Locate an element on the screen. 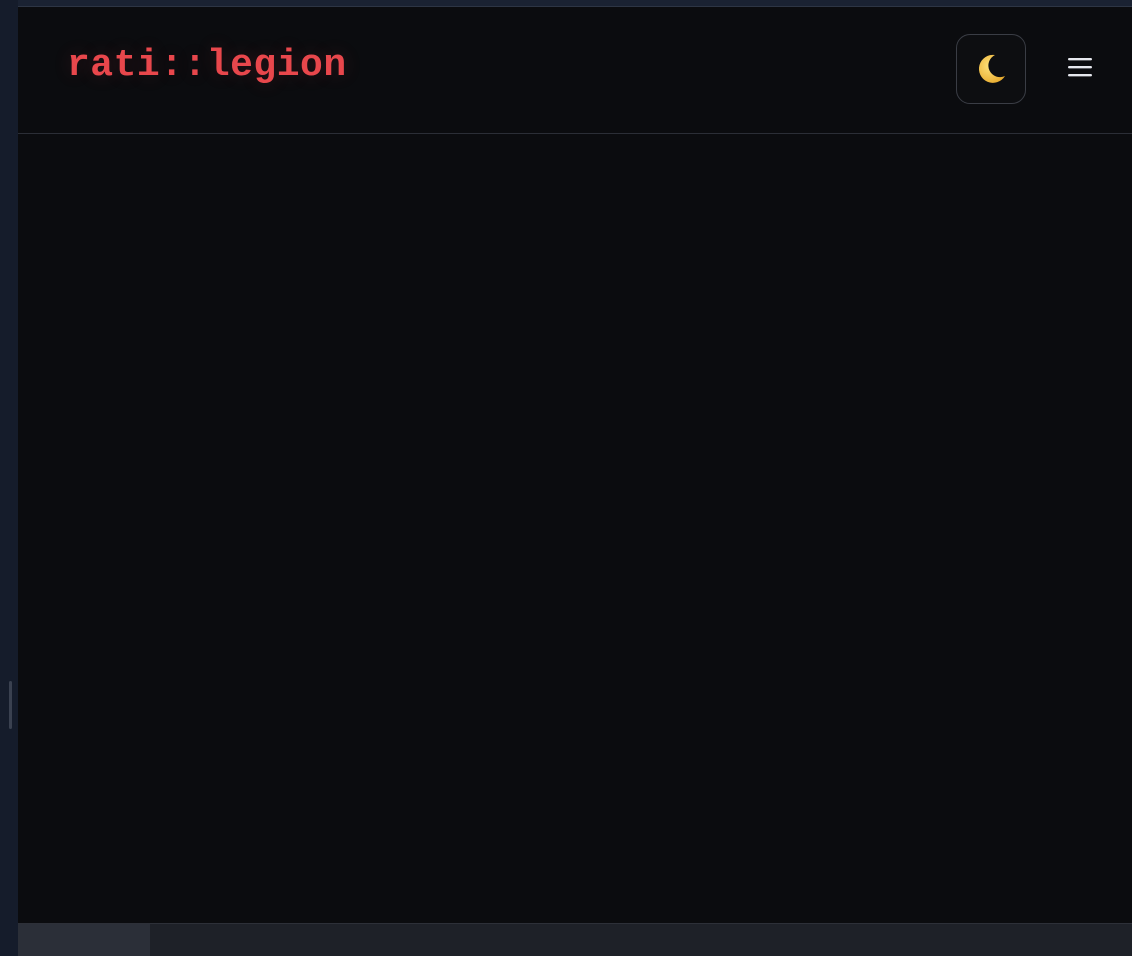 The image size is (1132, 956). hamburger-menu-button is located at coordinates (1080, 69).